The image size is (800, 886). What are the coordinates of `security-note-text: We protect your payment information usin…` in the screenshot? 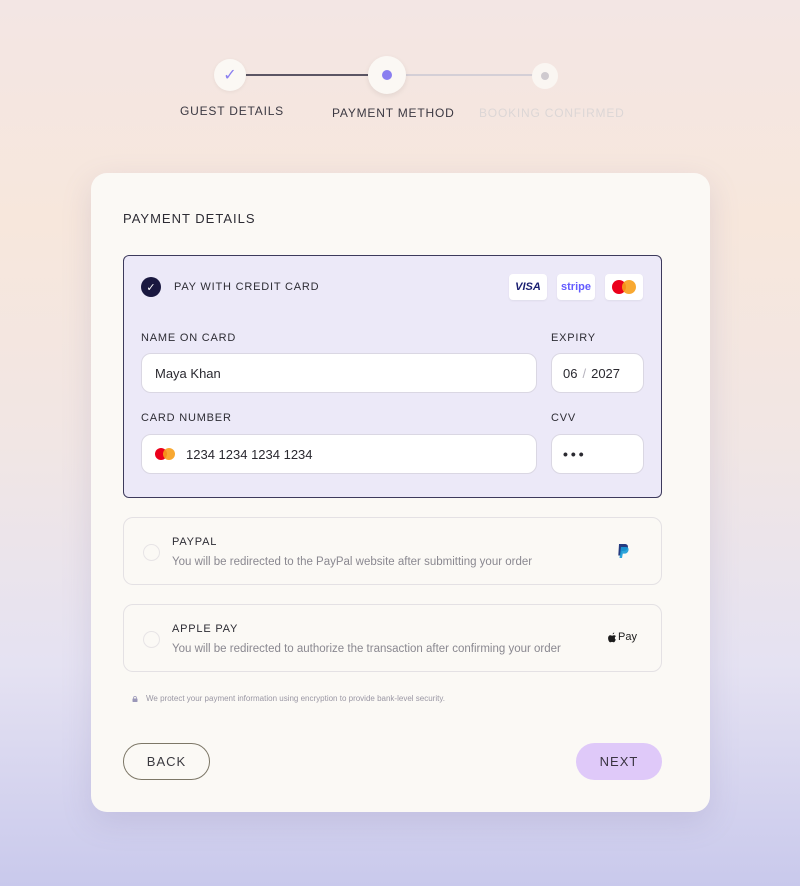 It's located at (295, 698).